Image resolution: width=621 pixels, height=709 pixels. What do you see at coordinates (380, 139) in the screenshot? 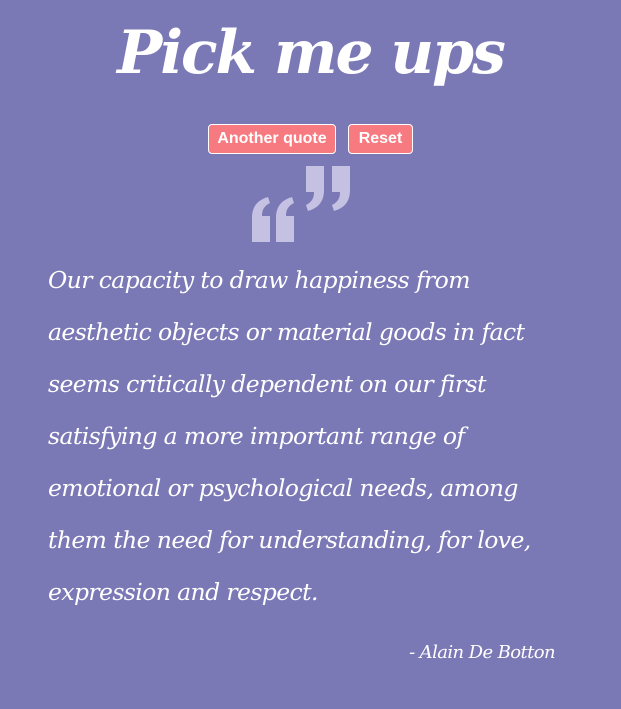
I see `reset-button: Reset` at bounding box center [380, 139].